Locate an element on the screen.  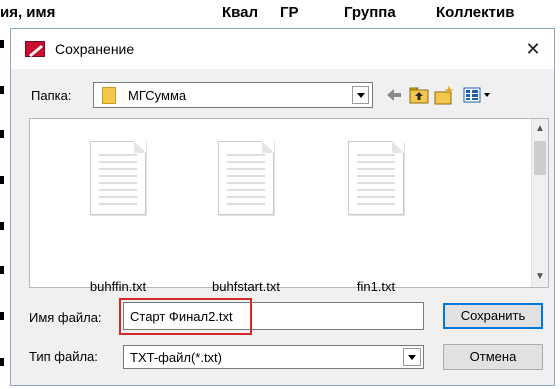
filename-field is located at coordinates (273, 316).